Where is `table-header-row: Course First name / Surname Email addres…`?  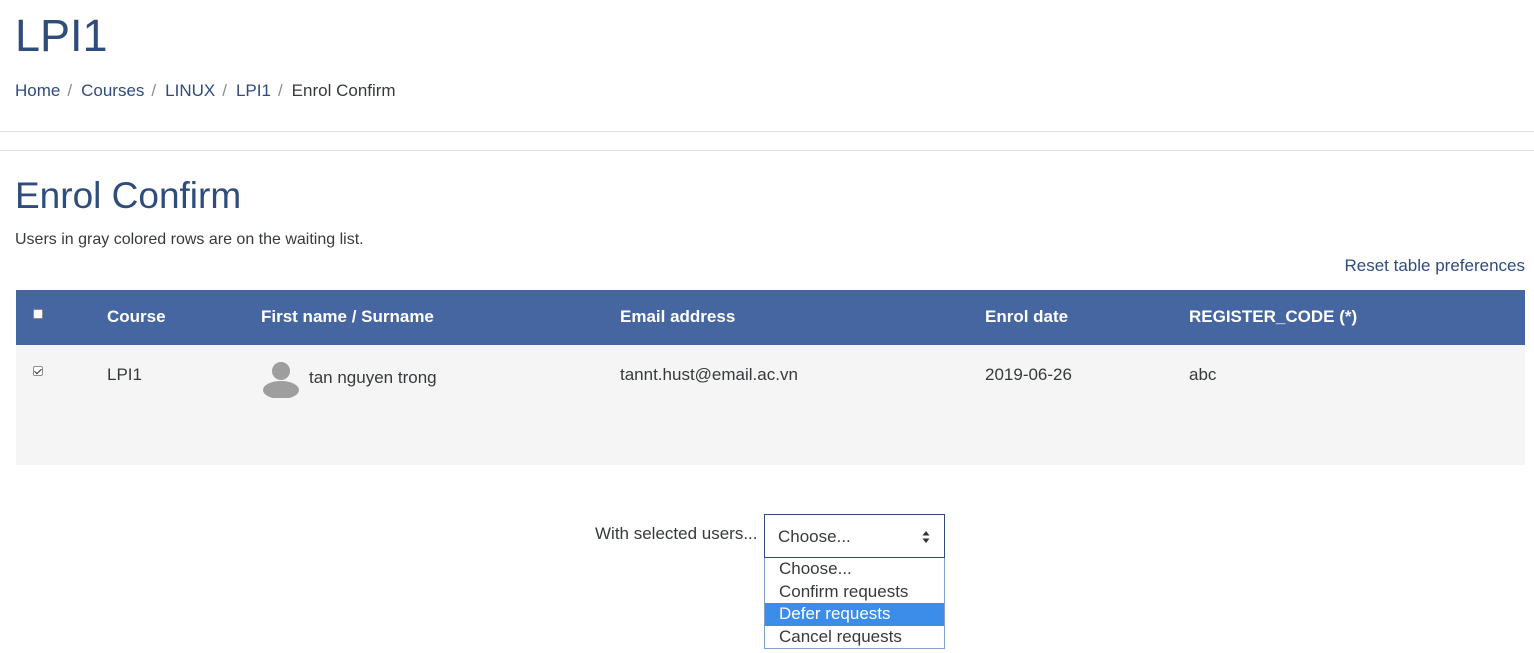 table-header-row: Course First name / Surname Email addres… is located at coordinates (770, 317).